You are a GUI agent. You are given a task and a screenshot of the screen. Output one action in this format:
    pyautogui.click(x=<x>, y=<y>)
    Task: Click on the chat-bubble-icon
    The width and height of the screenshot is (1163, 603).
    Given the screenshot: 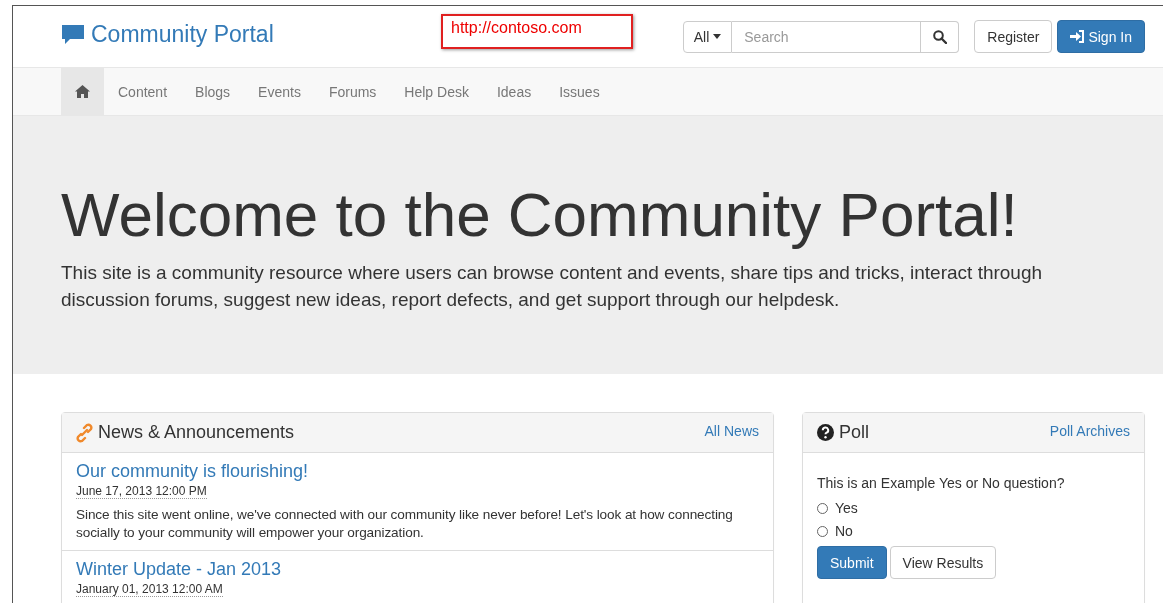 What is the action you would take?
    pyautogui.click(x=73, y=34)
    